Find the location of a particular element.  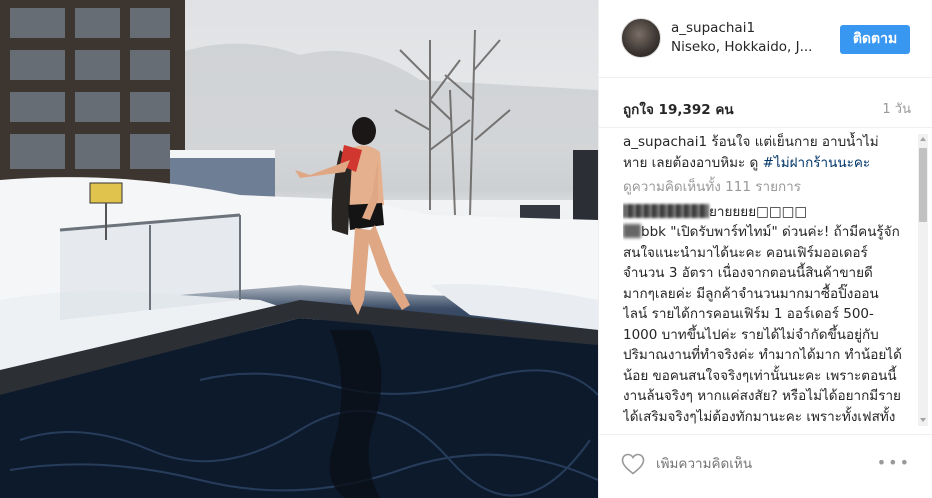

comment-item: ยายยยย□□□□ is located at coordinates (763, 212).